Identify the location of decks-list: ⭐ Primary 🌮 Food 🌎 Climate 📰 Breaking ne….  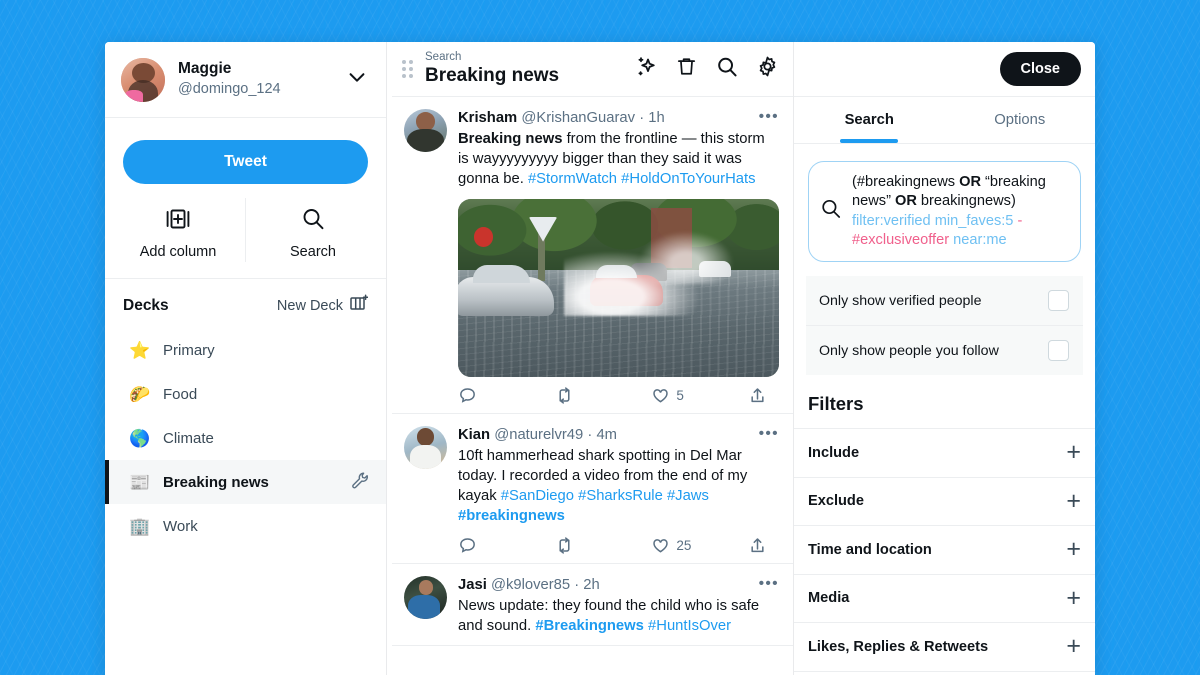
(245, 438).